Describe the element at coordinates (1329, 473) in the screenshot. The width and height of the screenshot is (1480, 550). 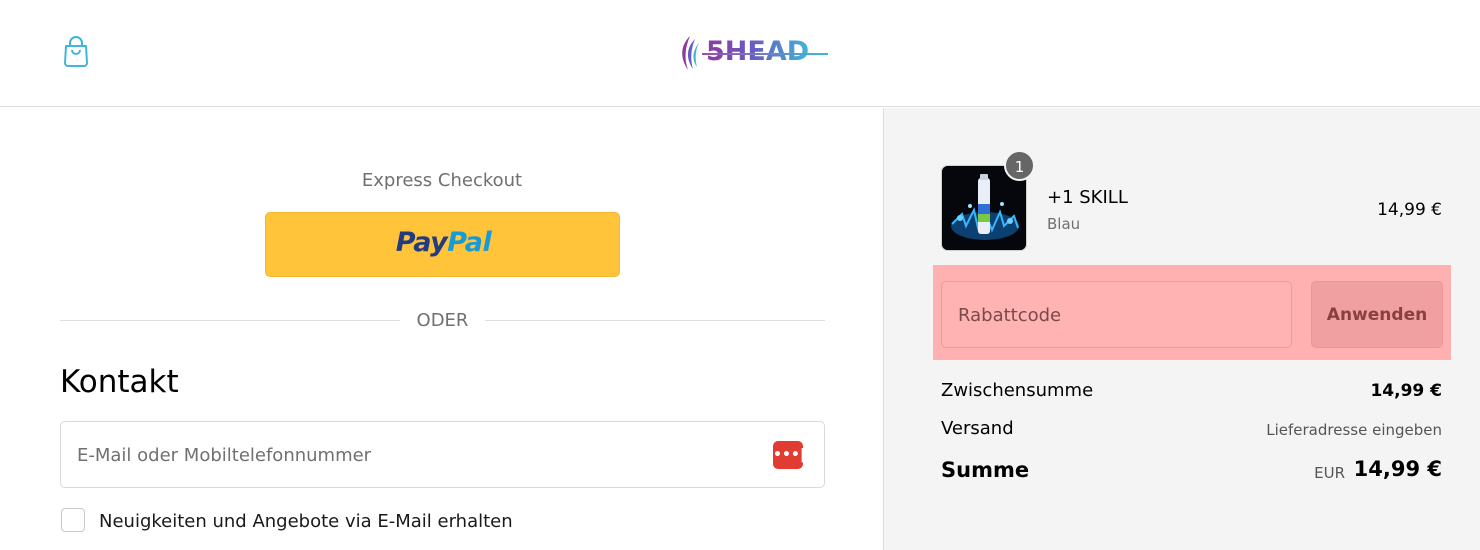
I see `total-currency: EUR` at that location.